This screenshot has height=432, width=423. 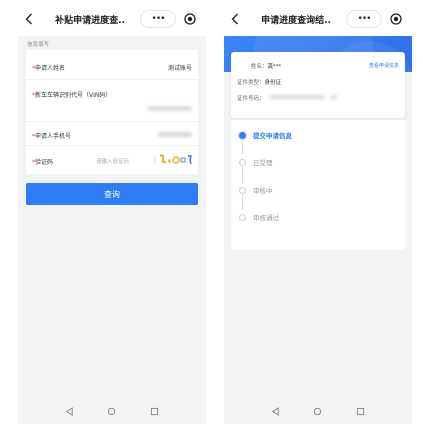 What do you see at coordinates (90, 20) in the screenshot?
I see `page-title: 补贴申请进度查..` at bounding box center [90, 20].